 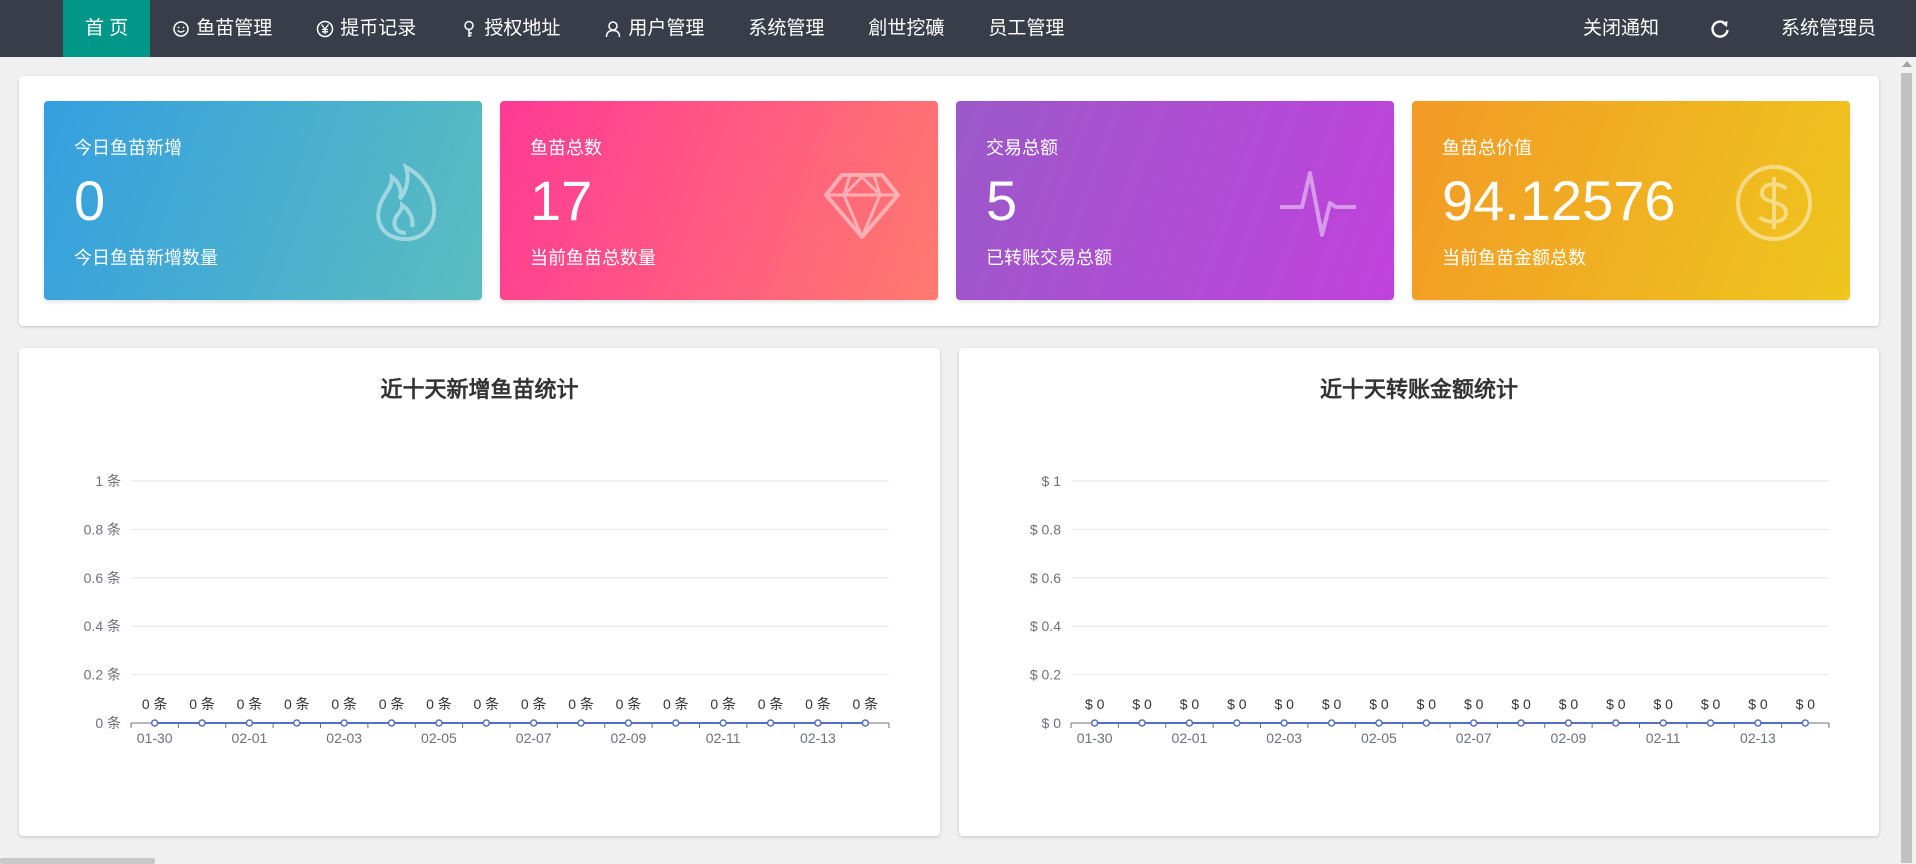 I want to click on flame-icon, so click(x=406, y=202).